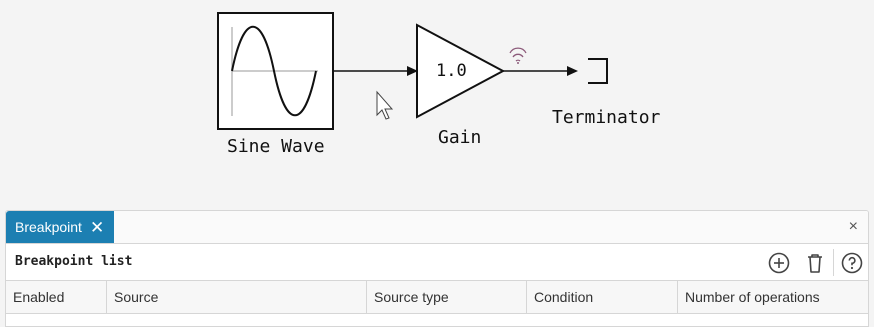 The image size is (874, 327). What do you see at coordinates (779, 263) in the screenshot?
I see `add-icon` at bounding box center [779, 263].